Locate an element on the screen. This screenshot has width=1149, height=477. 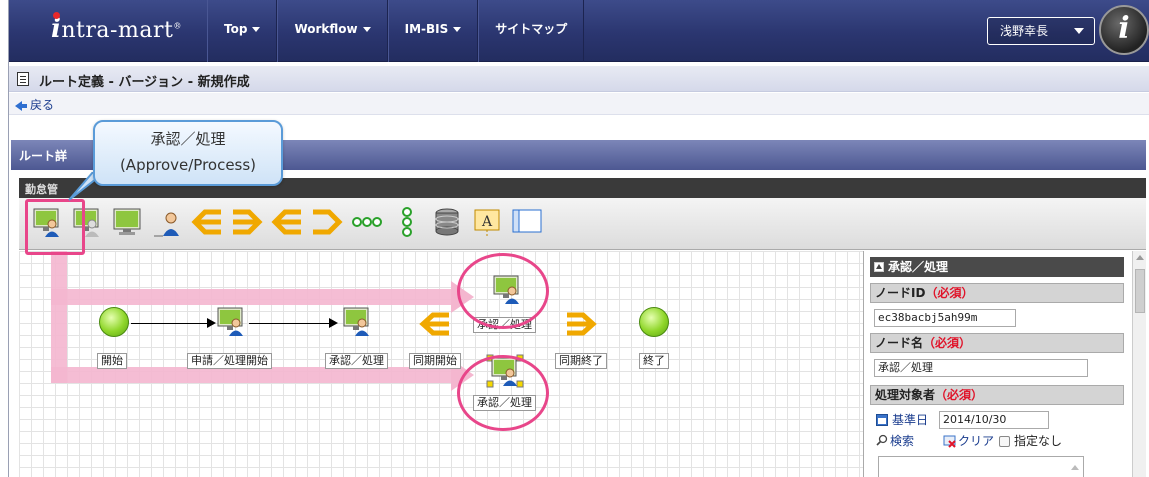
clear-link: クリア is located at coordinates (976, 440).